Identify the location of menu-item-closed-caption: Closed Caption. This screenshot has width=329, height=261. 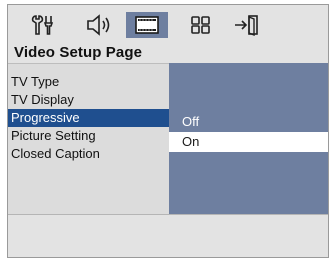
(88, 154).